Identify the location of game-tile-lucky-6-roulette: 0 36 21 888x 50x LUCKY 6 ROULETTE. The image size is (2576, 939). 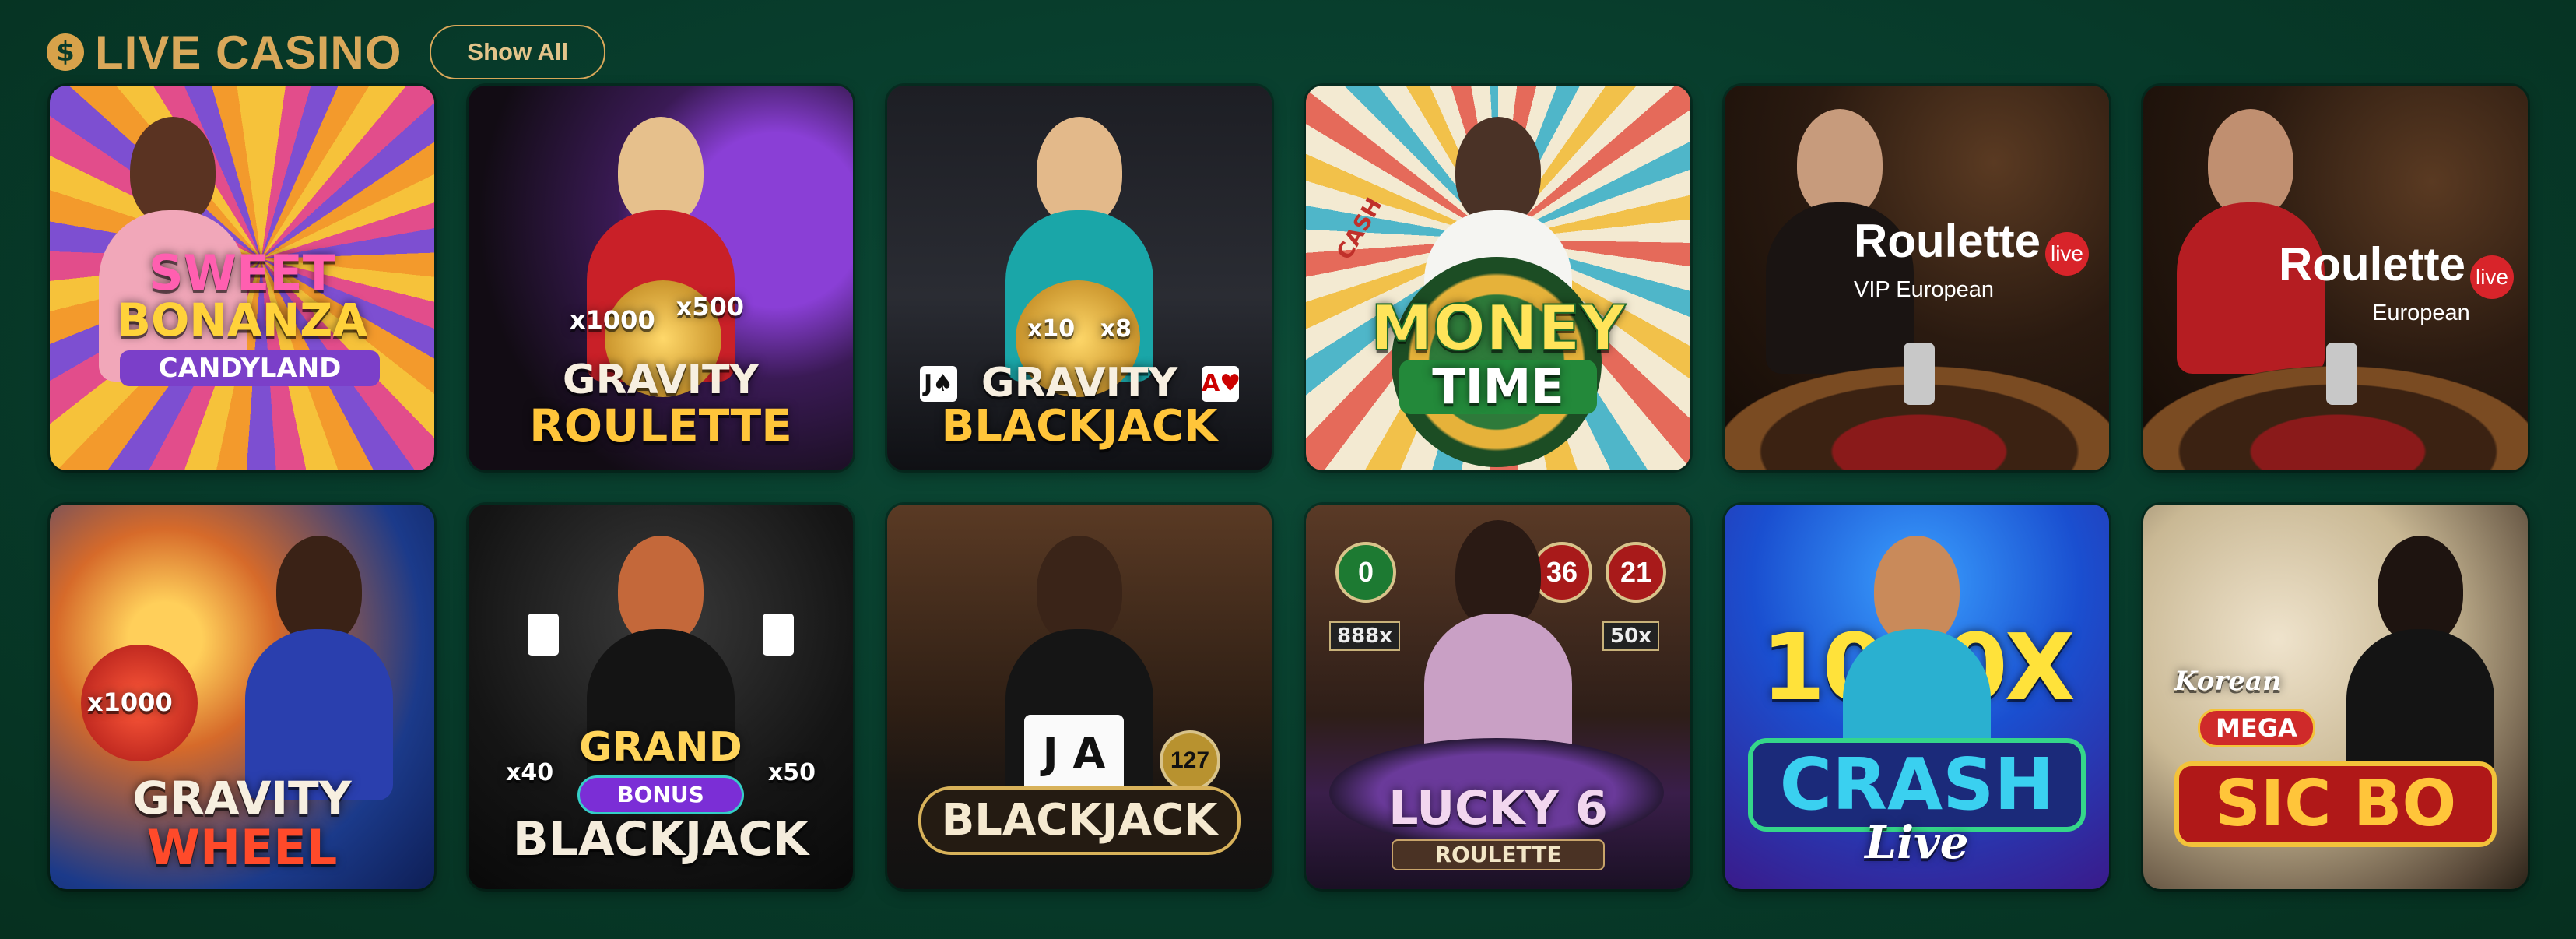
(1498, 697).